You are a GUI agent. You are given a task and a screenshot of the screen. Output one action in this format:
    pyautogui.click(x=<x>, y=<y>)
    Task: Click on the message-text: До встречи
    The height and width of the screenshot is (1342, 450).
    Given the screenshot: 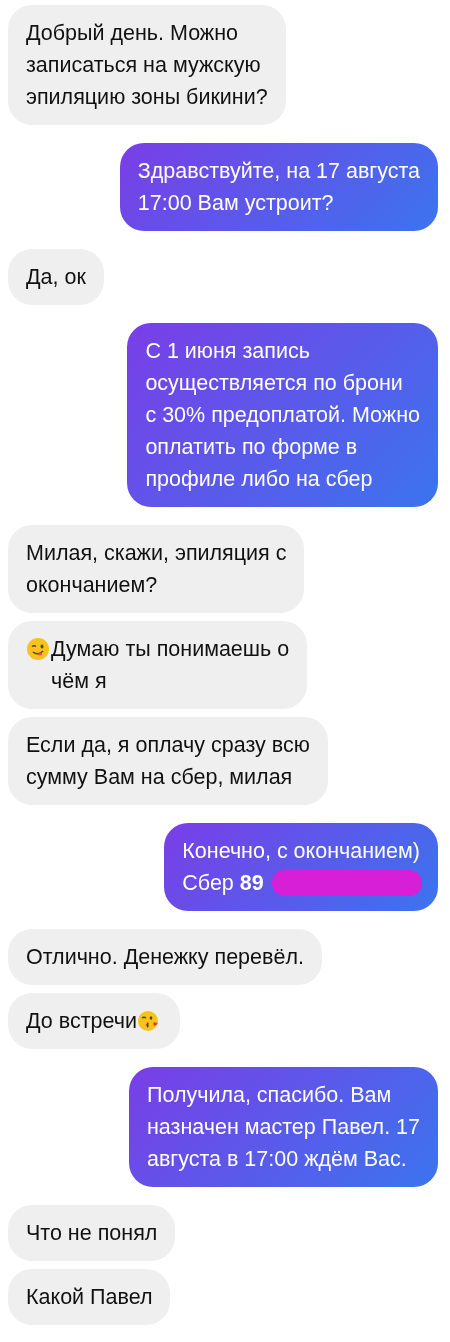 What is the action you would take?
    pyautogui.click(x=81, y=1021)
    